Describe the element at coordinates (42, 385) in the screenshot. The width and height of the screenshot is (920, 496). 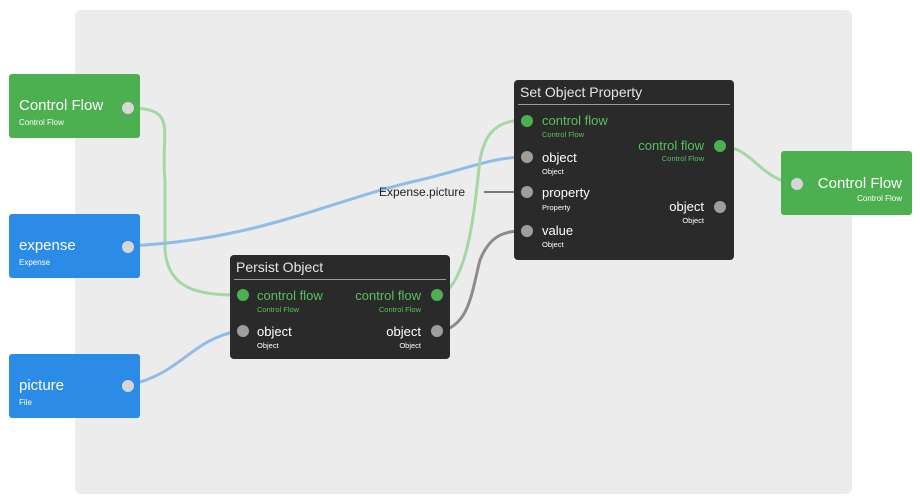
I see `input-node-title: picture` at that location.